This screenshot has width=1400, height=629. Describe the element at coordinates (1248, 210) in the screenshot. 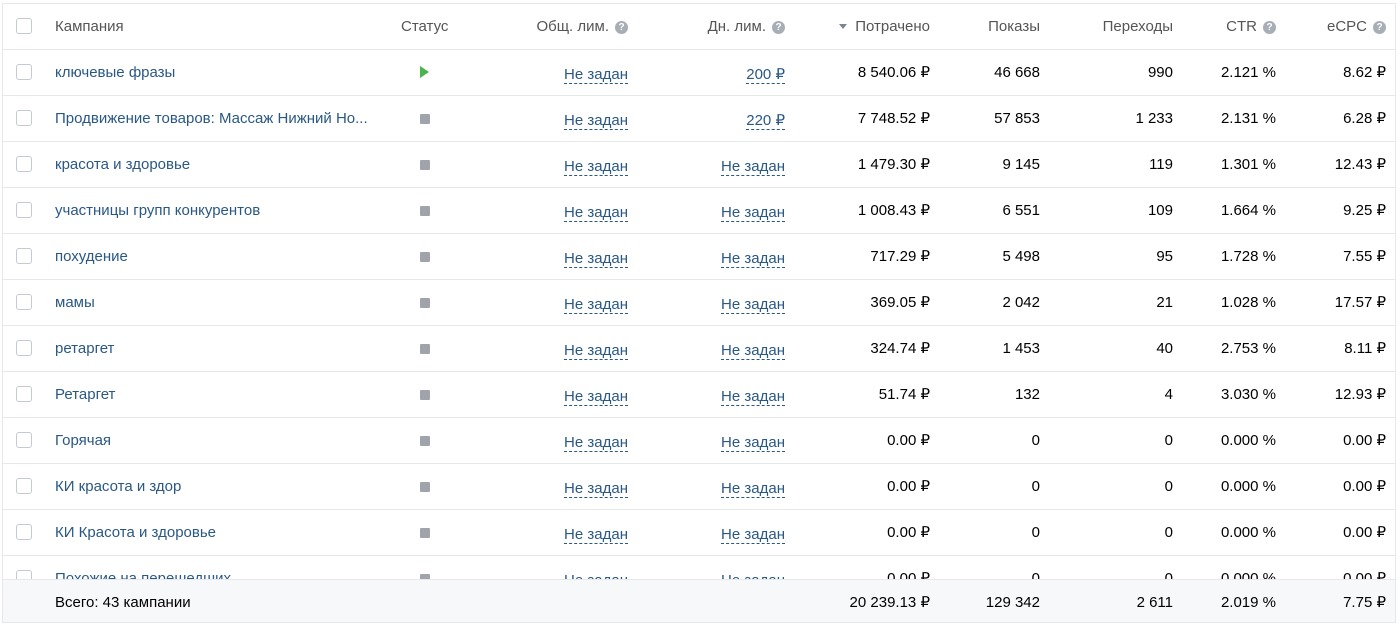

I see `ctr-value: 1.664 %` at that location.